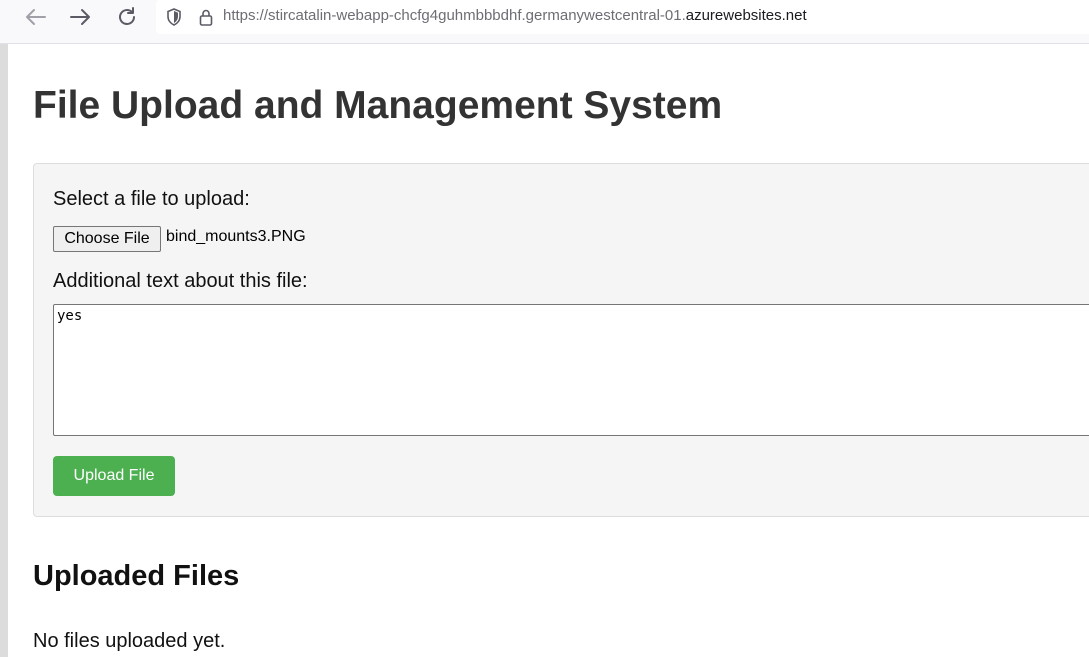 The image size is (1089, 657). What do you see at coordinates (180, 281) in the screenshot?
I see `additional-text-label: Additional text about this file:` at bounding box center [180, 281].